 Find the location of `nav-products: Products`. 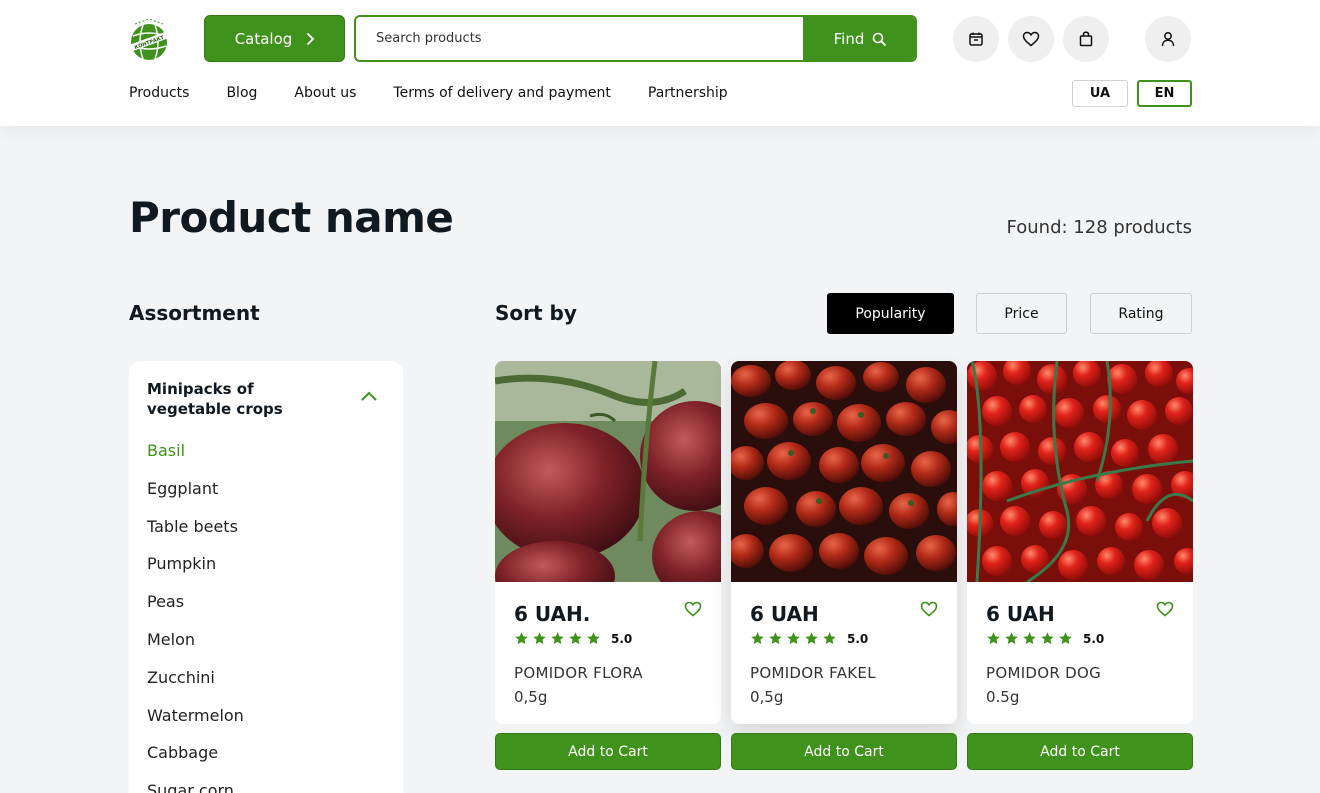

nav-products: Products is located at coordinates (159, 93).